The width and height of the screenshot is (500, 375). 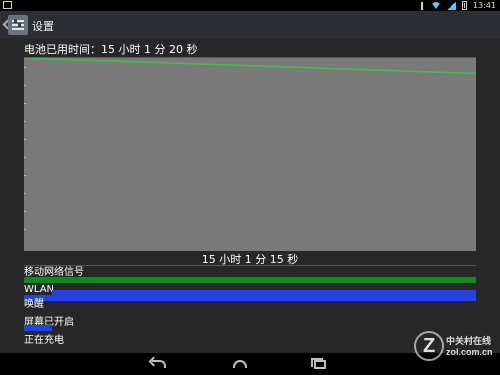 What do you see at coordinates (250, 5) in the screenshot?
I see `status-bar: 13:41` at bounding box center [250, 5].